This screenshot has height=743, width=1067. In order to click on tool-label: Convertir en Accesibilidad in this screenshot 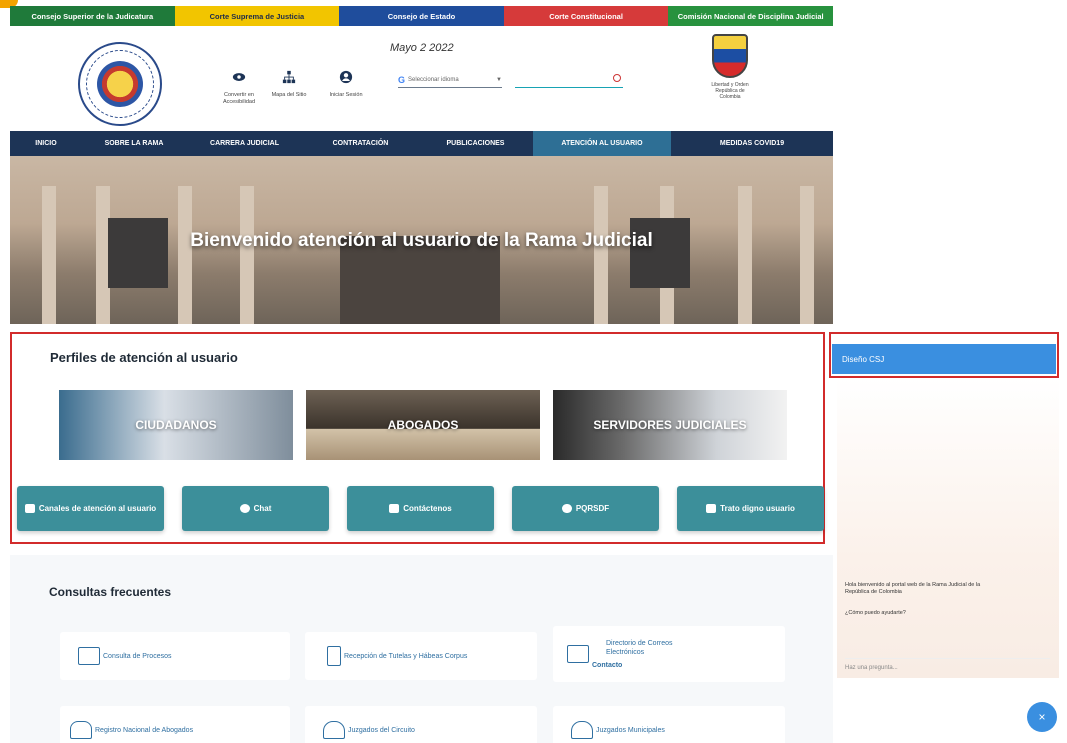, I will do `click(239, 98)`.